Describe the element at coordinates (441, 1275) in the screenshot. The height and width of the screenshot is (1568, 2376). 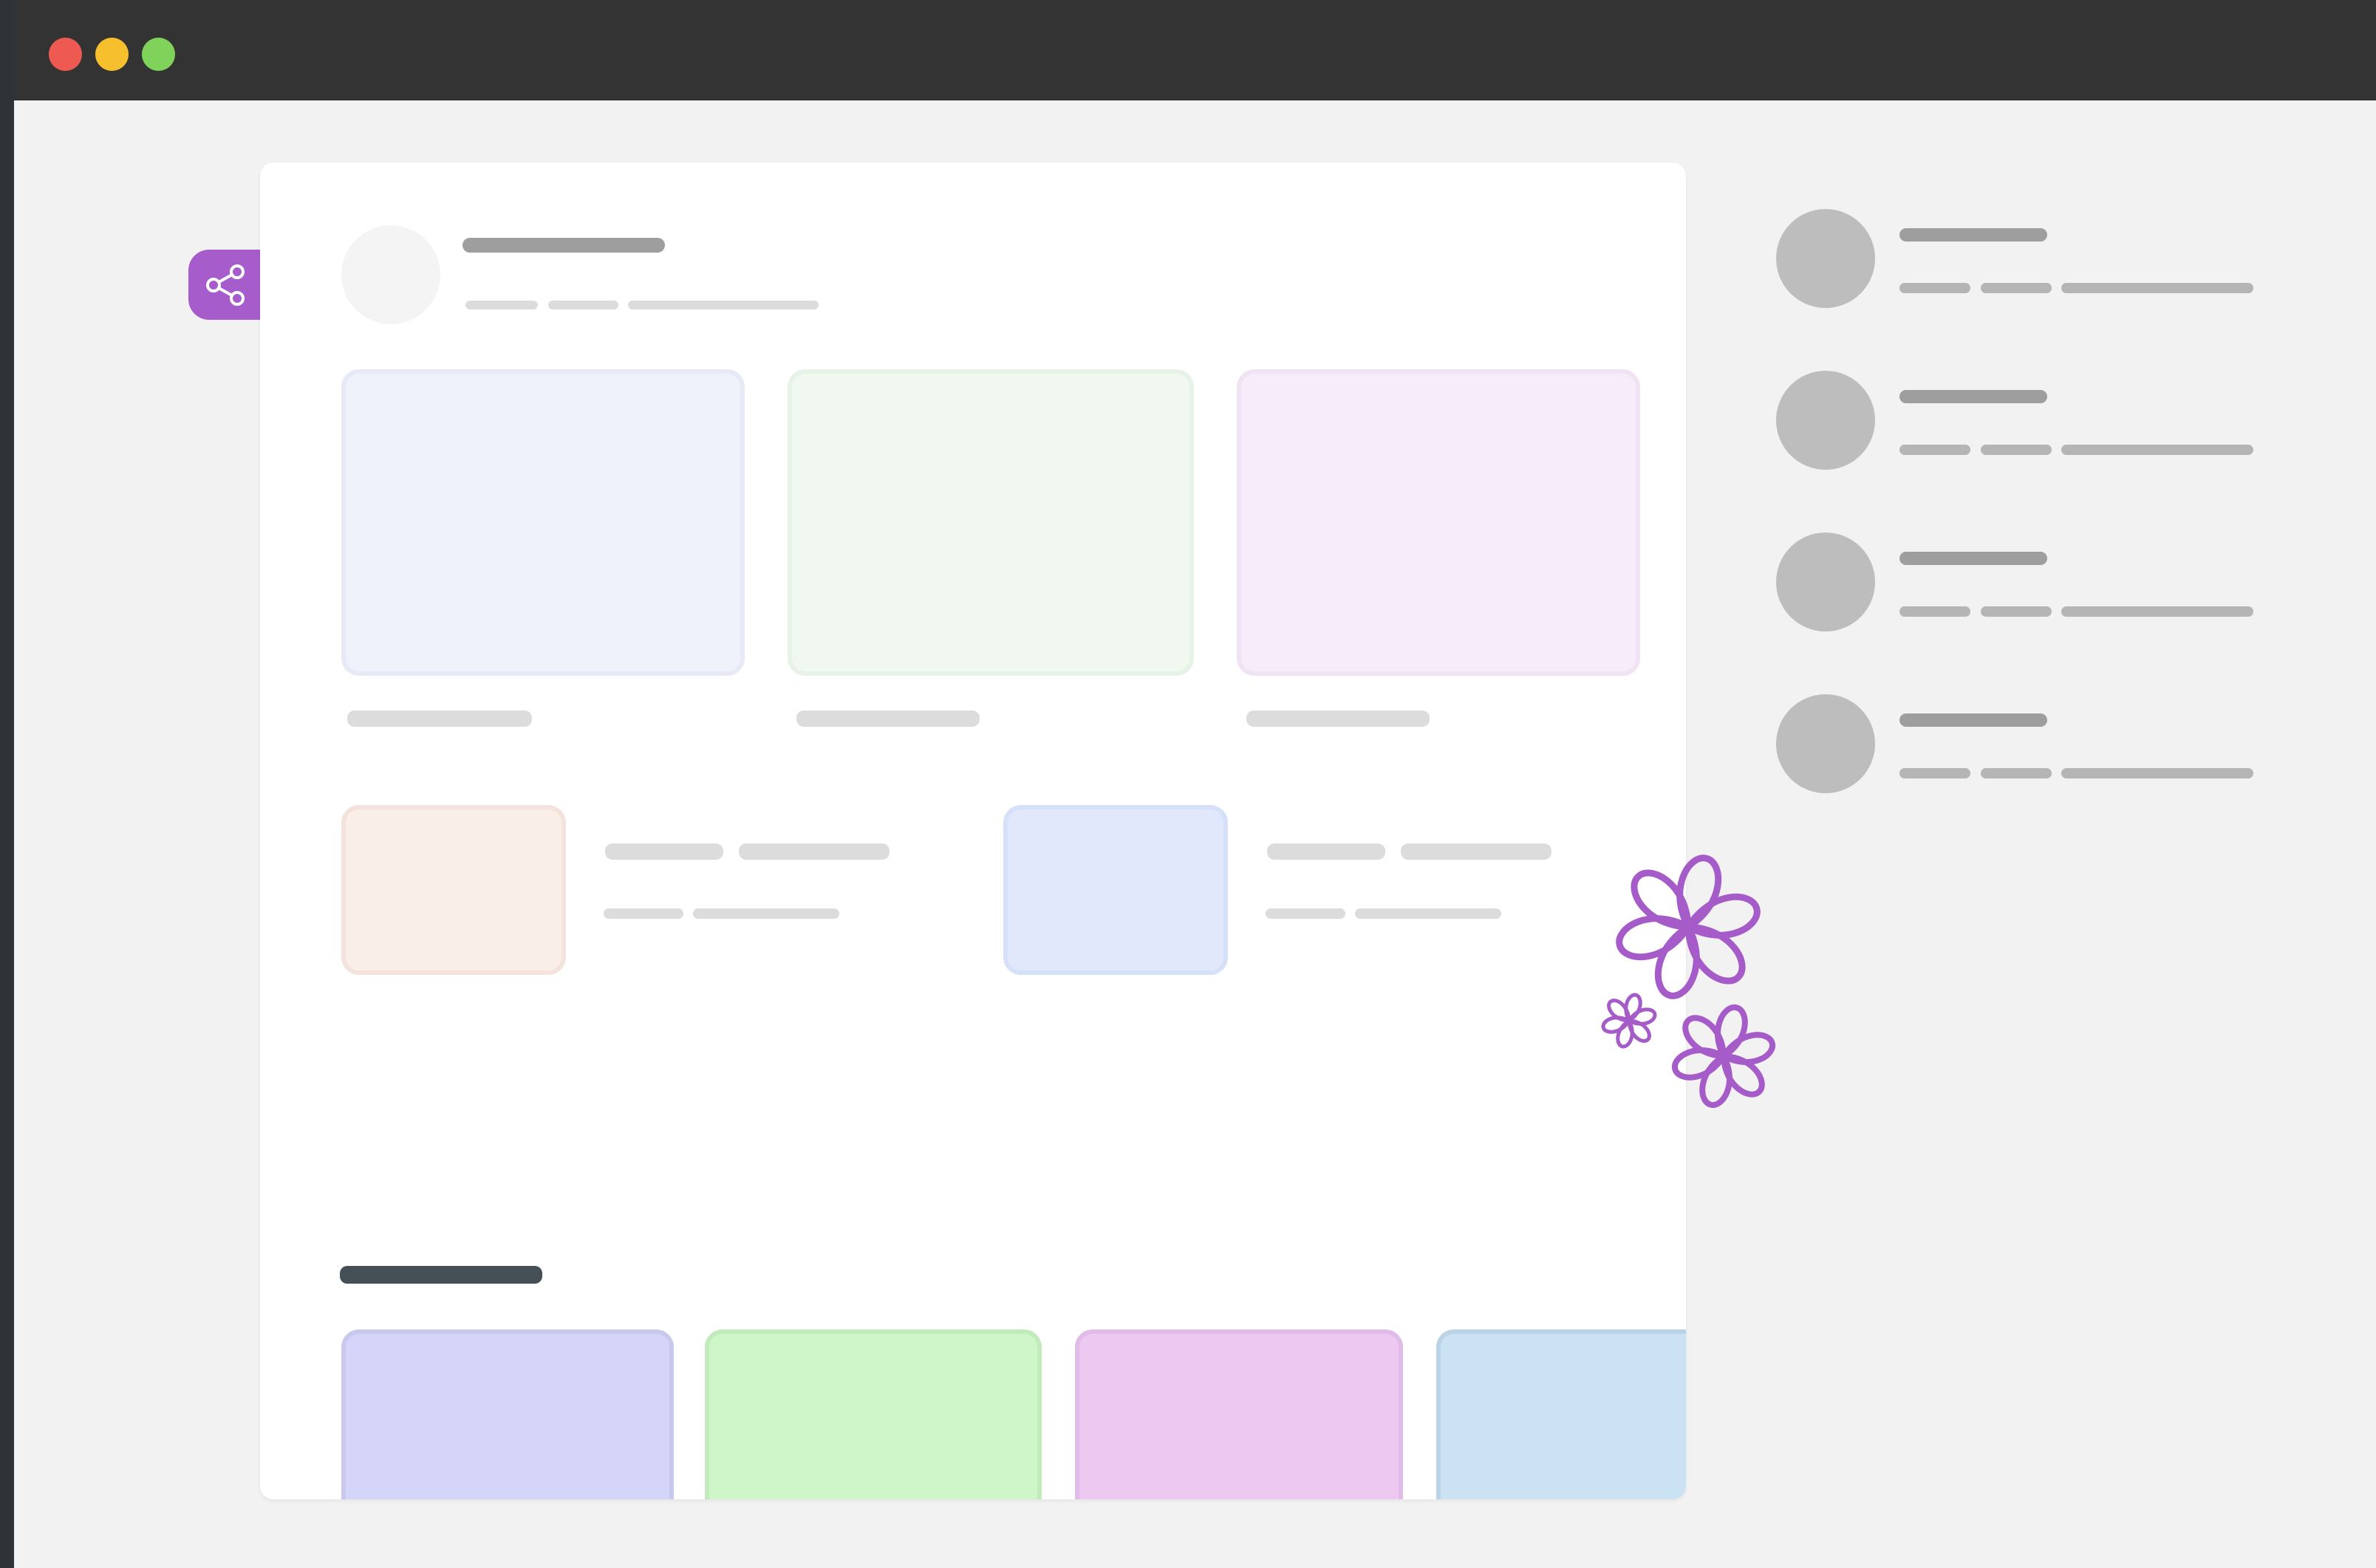
I see `section-heading-placeholder` at that location.